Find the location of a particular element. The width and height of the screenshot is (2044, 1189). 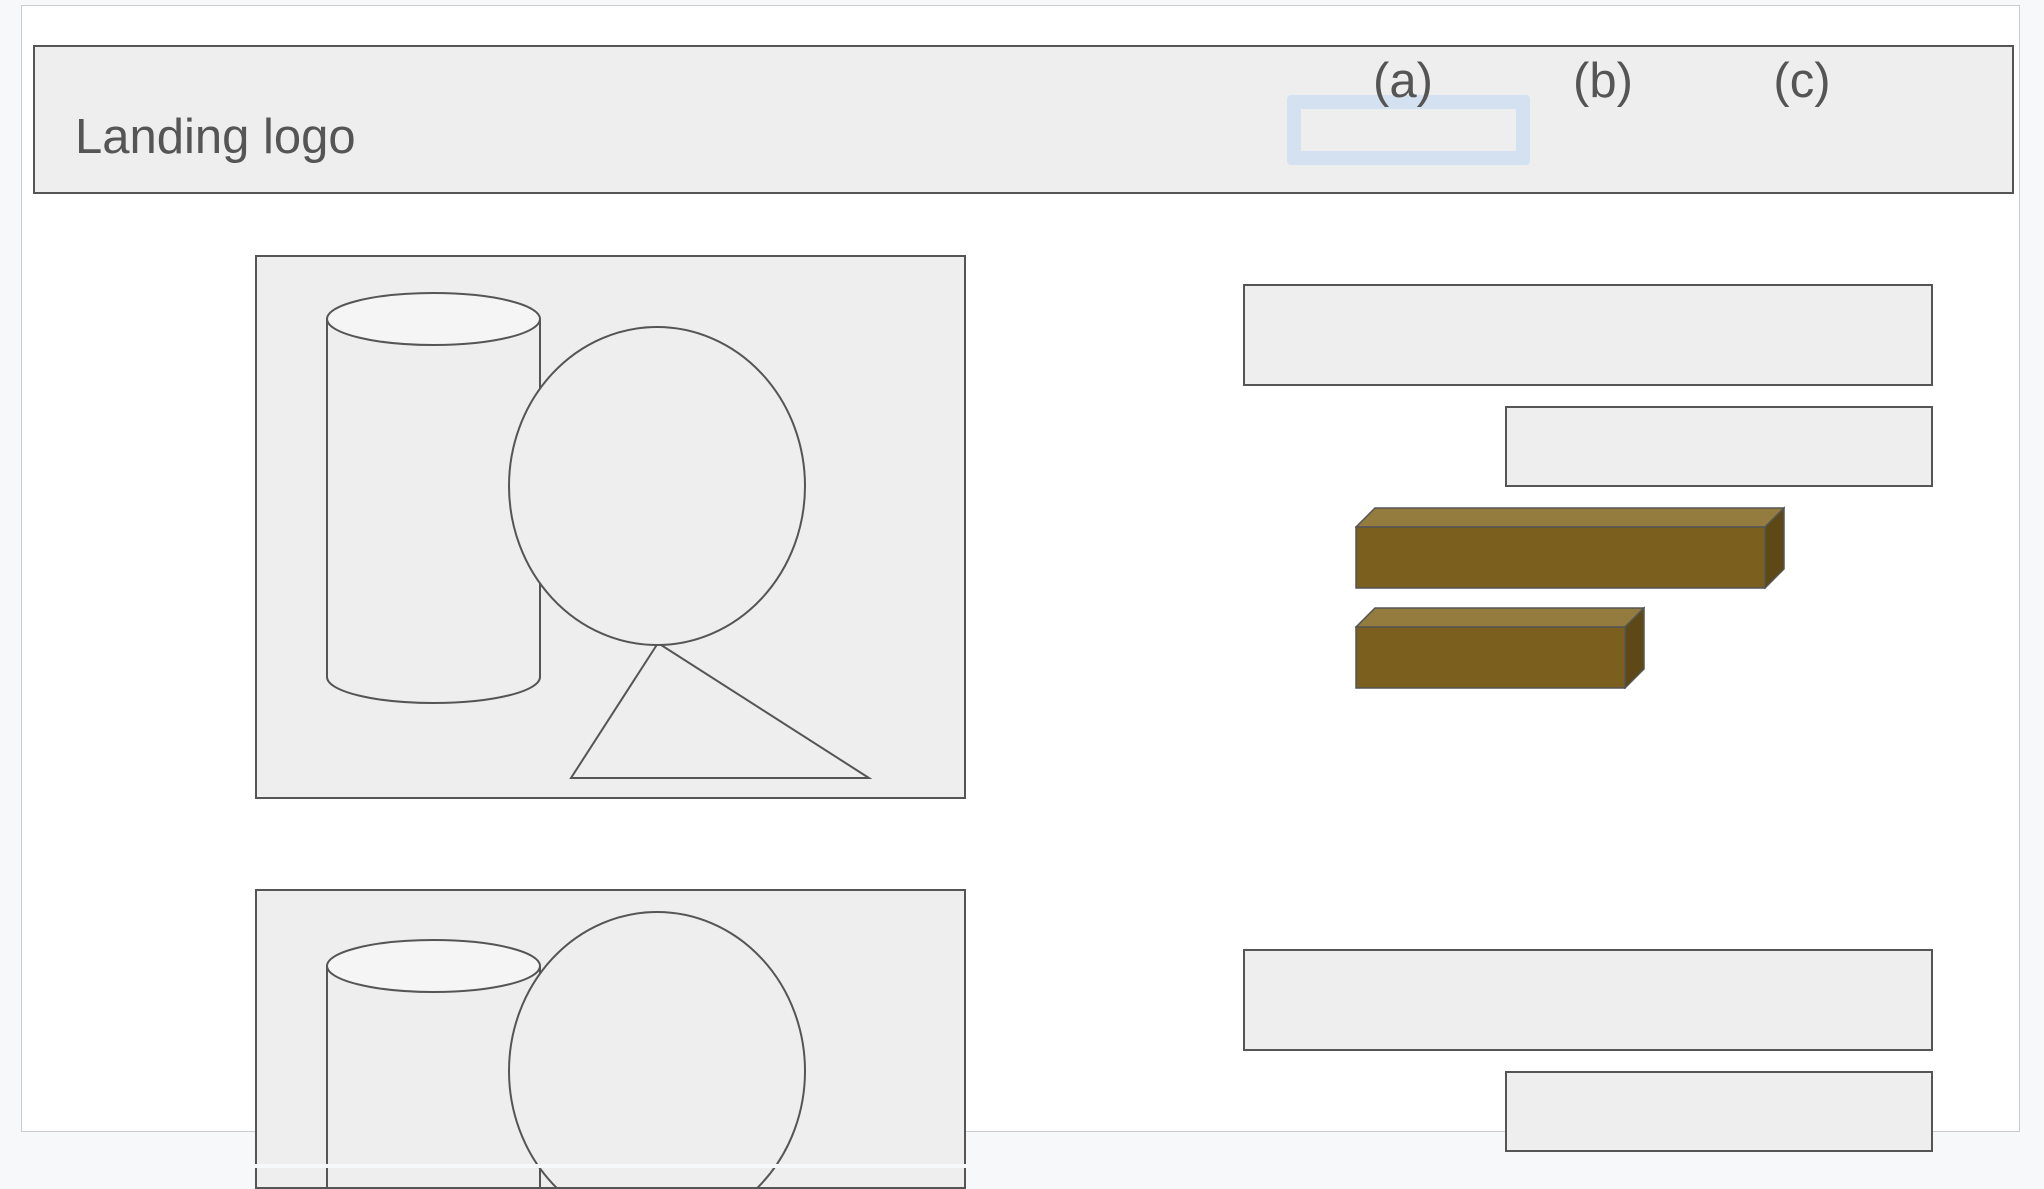

header-bar: Landing logo is located at coordinates (1023, 119).